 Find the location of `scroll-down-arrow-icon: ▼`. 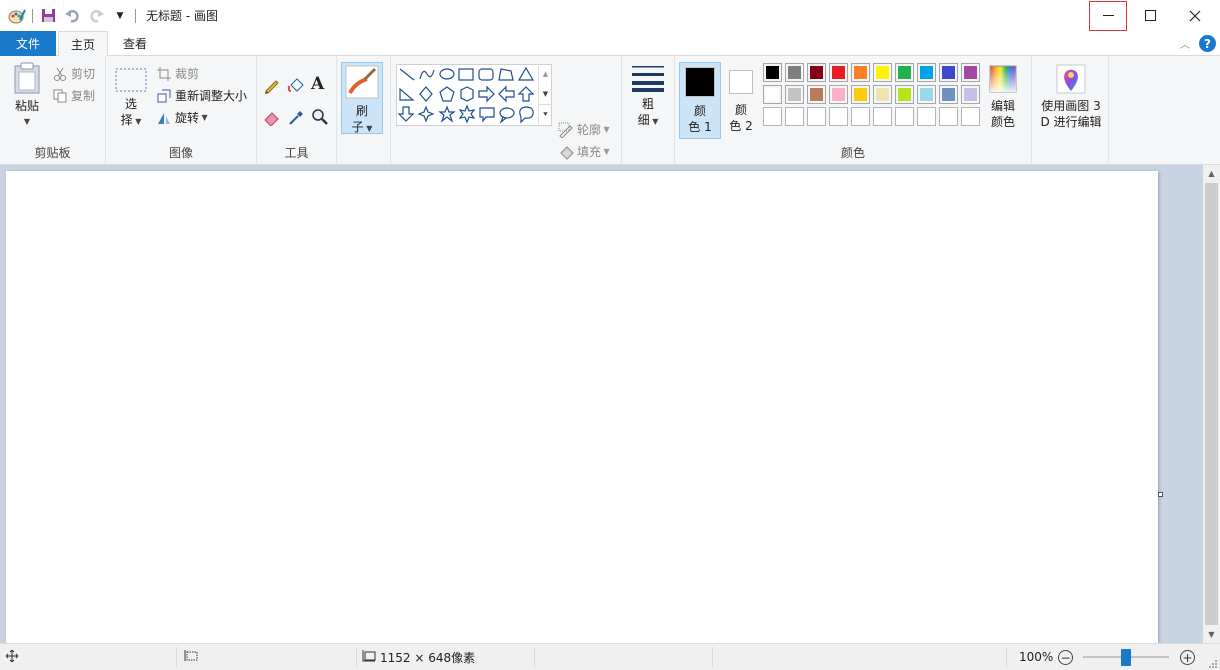

scroll-down-arrow-icon: ▼ is located at coordinates (1211, 634).